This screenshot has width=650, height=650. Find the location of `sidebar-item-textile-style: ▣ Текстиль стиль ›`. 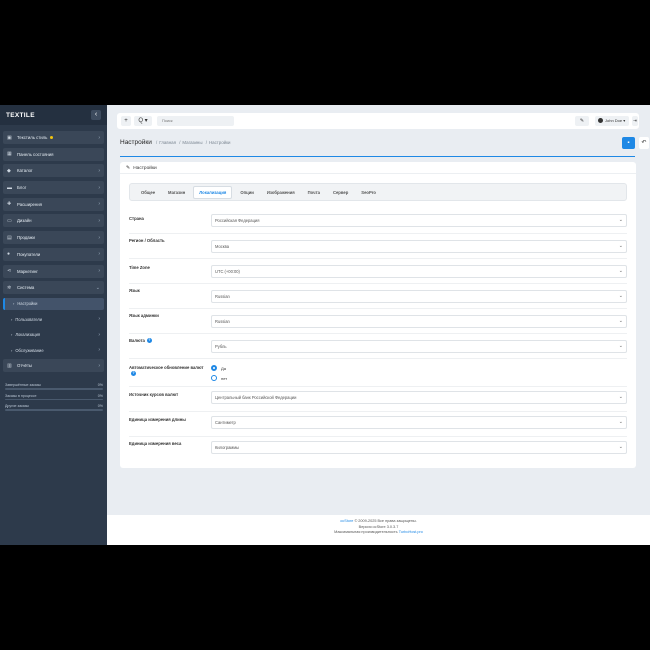

sidebar-item-textile-style: ▣ Текстиль стиль › is located at coordinates (53, 137).